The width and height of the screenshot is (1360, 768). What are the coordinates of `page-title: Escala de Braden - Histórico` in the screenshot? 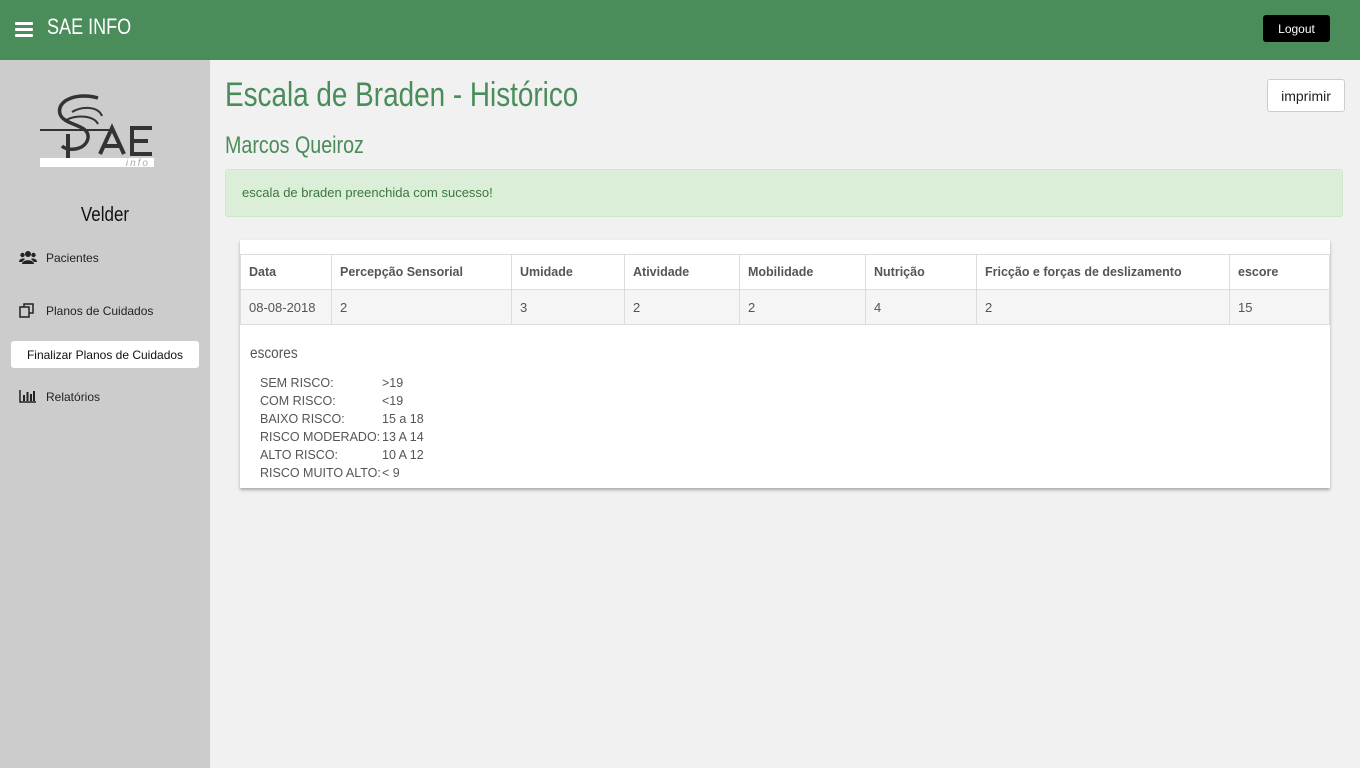 It's located at (402, 95).